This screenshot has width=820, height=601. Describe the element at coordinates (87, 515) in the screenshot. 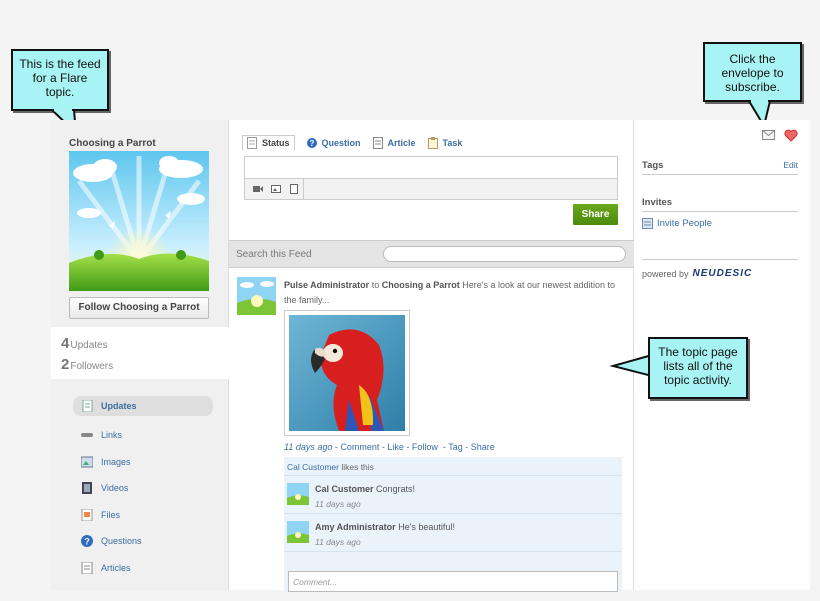

I see `files-icon` at that location.